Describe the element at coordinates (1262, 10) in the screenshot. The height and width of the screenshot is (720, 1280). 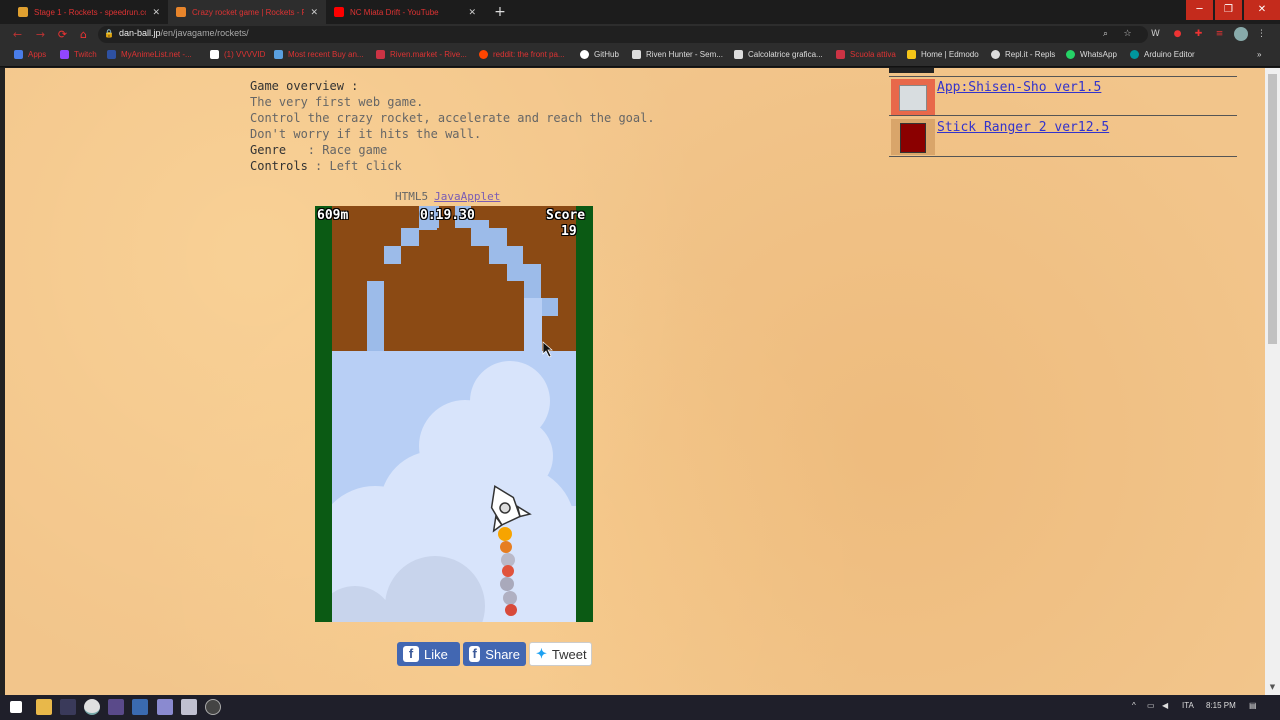
I see `close-window-button: ✕` at that location.